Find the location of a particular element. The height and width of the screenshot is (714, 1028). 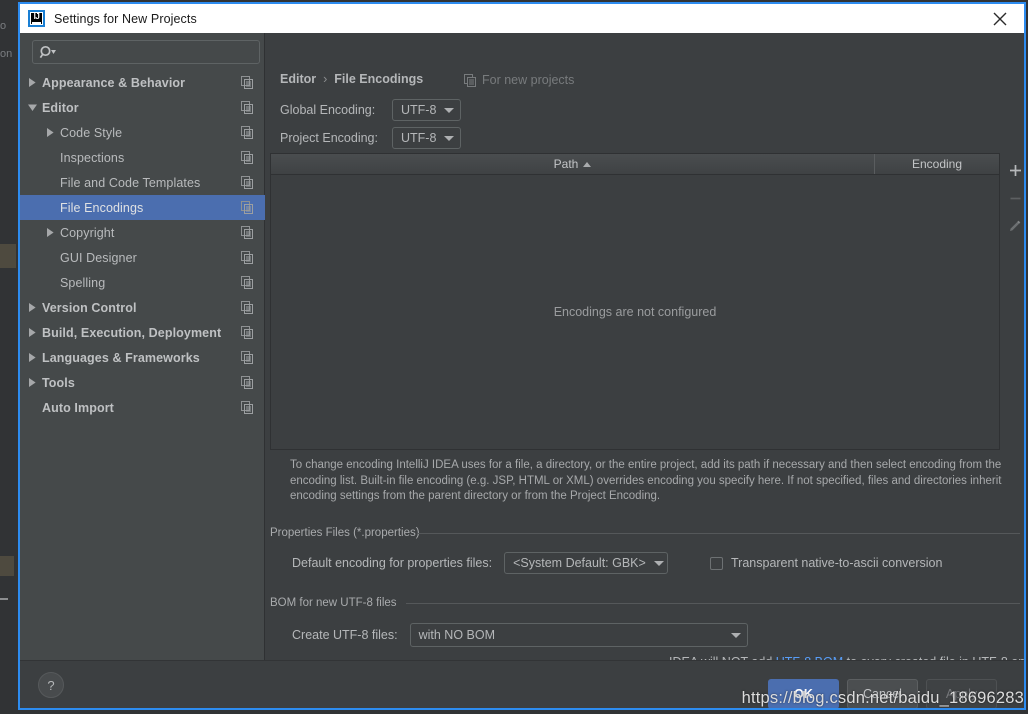

remove-encoding-button is located at coordinates (1013, 198).